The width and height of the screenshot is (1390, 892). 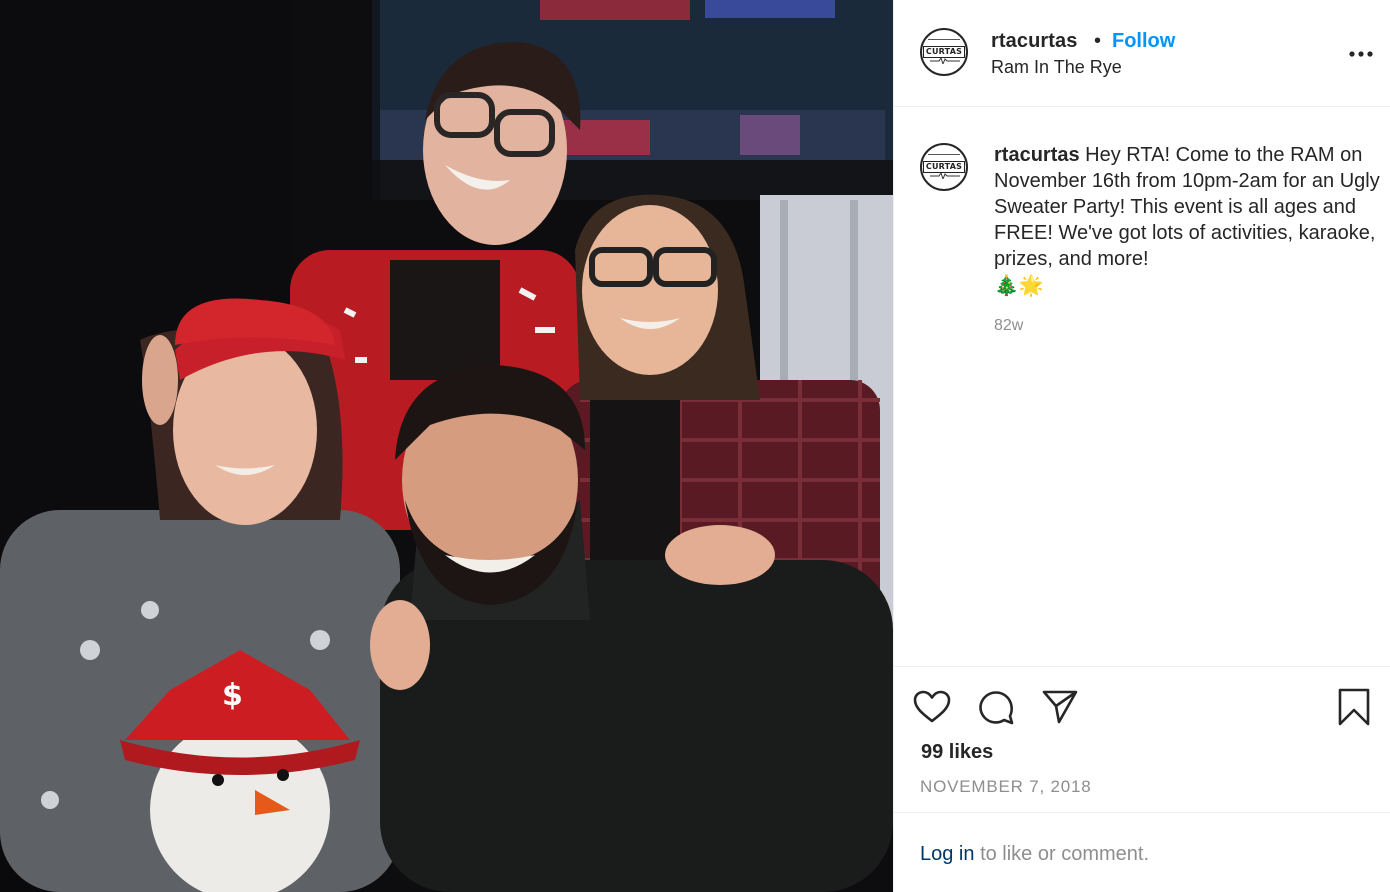 What do you see at coordinates (1143, 41) in the screenshot?
I see `follow-button: Follow` at bounding box center [1143, 41].